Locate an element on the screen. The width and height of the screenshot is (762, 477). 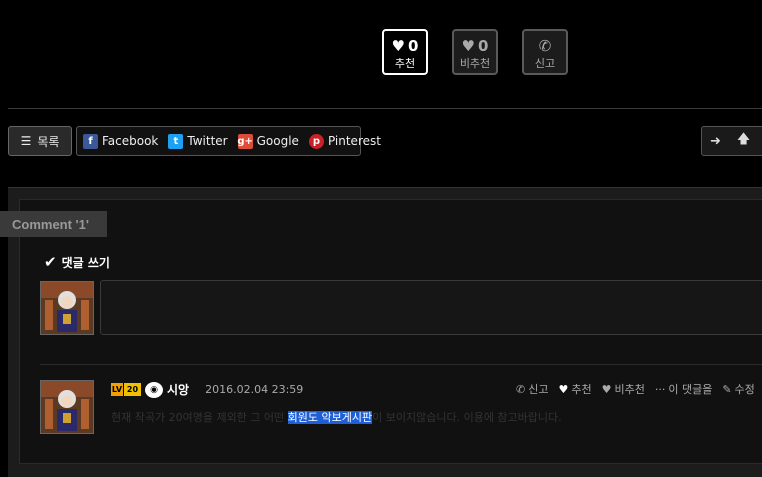
comment-author: 시앙 is located at coordinates (178, 389).